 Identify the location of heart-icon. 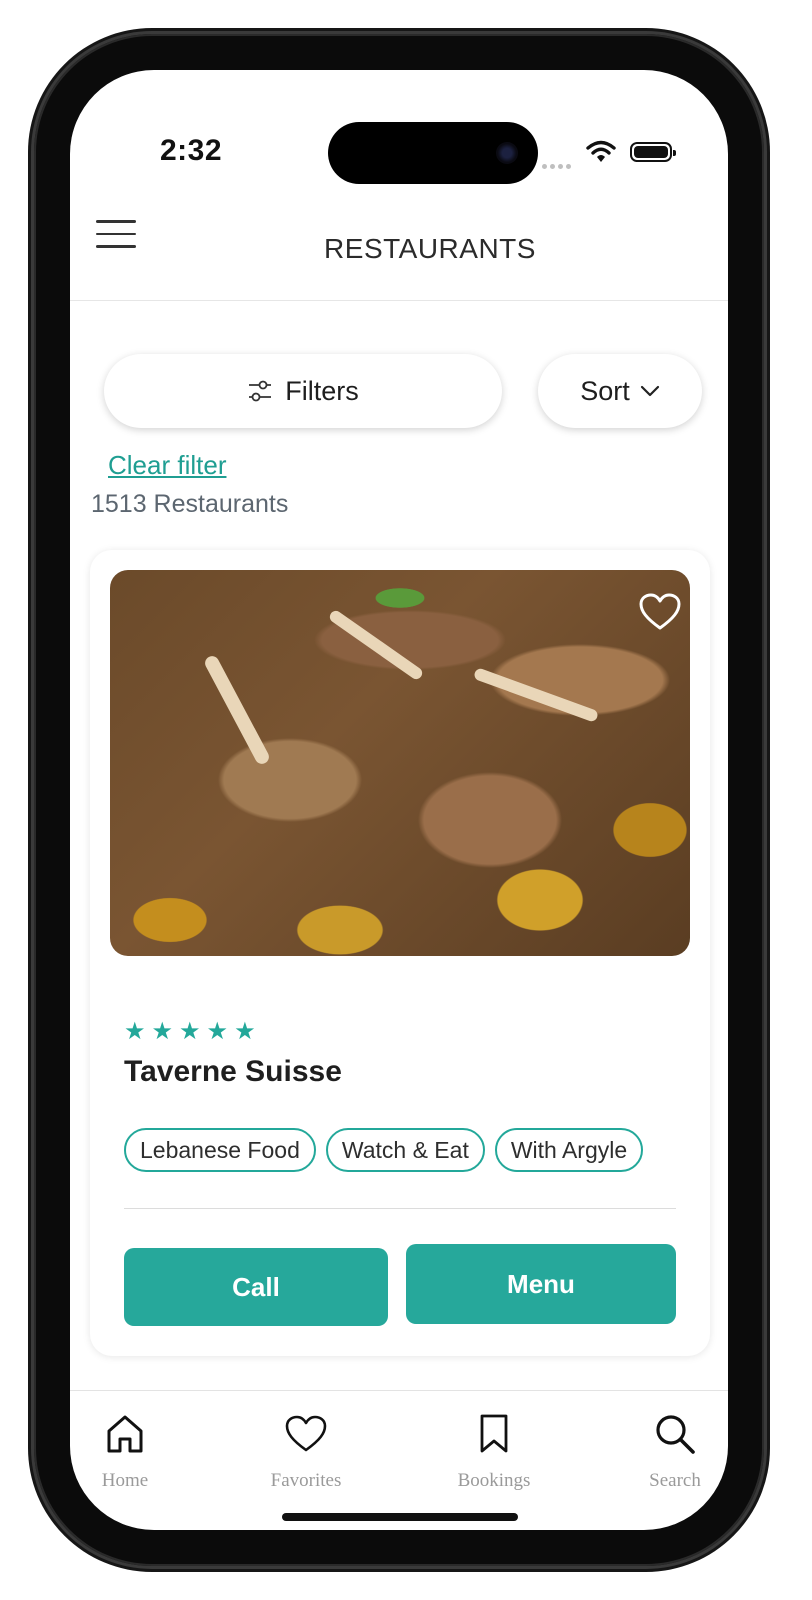
(306, 1434).